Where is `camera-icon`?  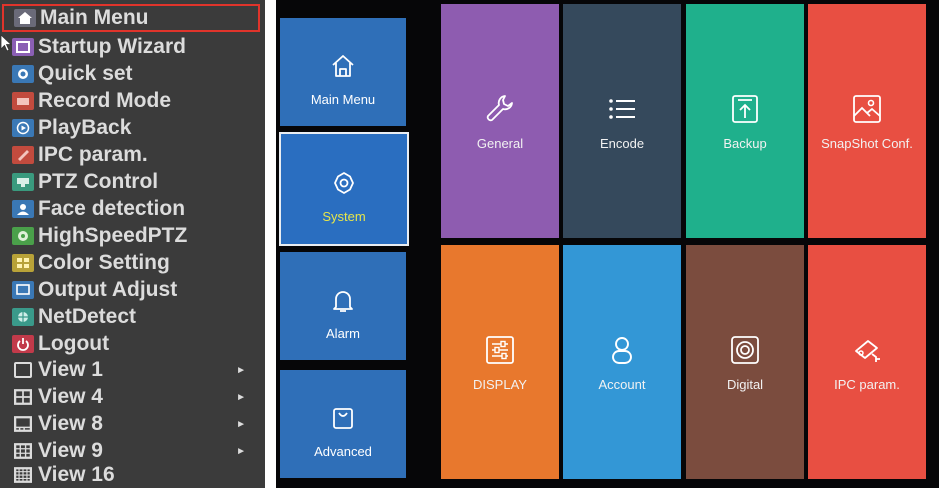
camera-icon is located at coordinates (867, 350).